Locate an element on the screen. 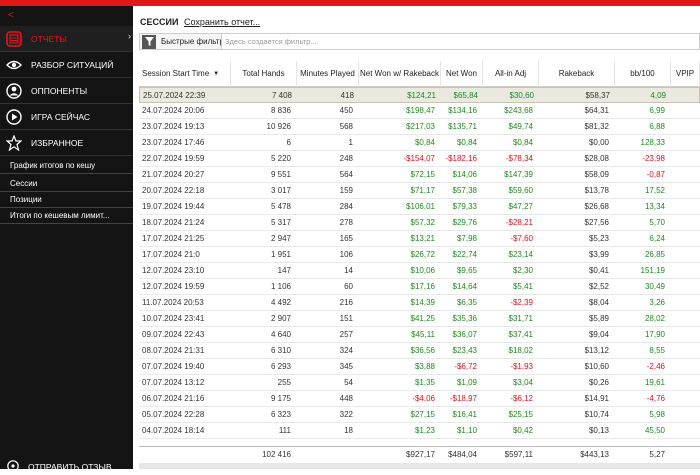 This screenshot has height=475, width=700. col-bb100-cell: 17,52 is located at coordinates (654, 190).